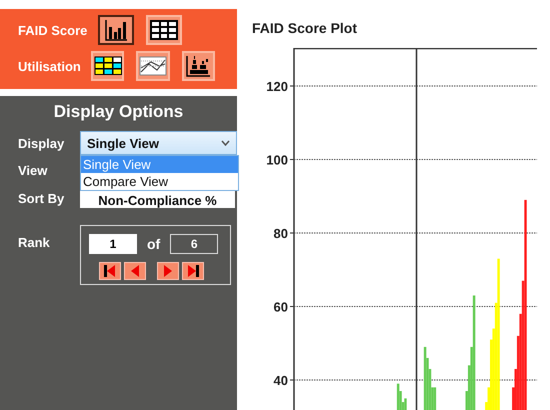 The image size is (550, 410). I want to click on rank-input: 1, so click(113, 244).